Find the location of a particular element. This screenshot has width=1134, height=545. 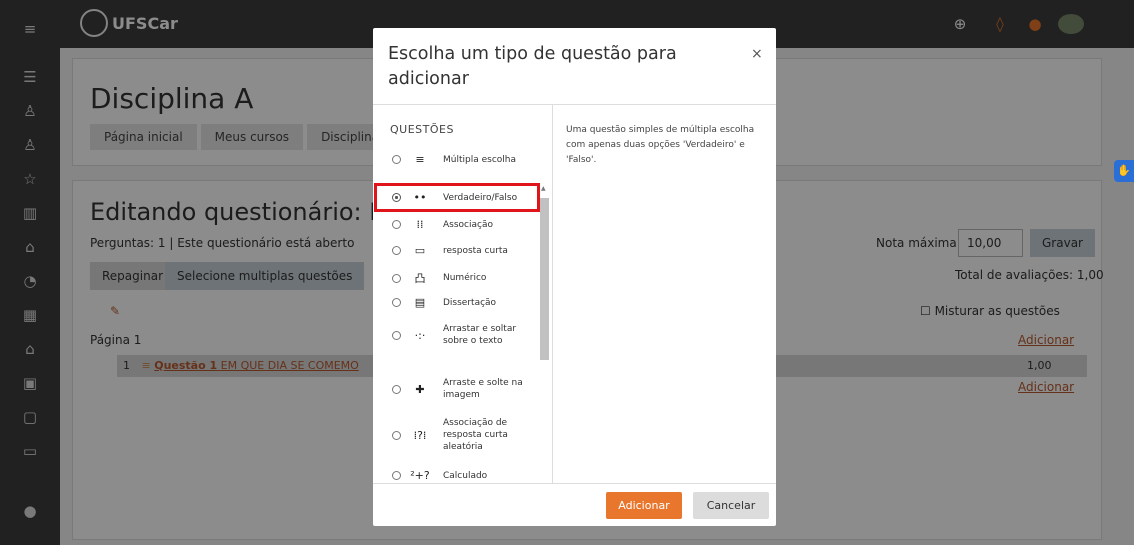

scrollbar-thumb is located at coordinates (544, 279).